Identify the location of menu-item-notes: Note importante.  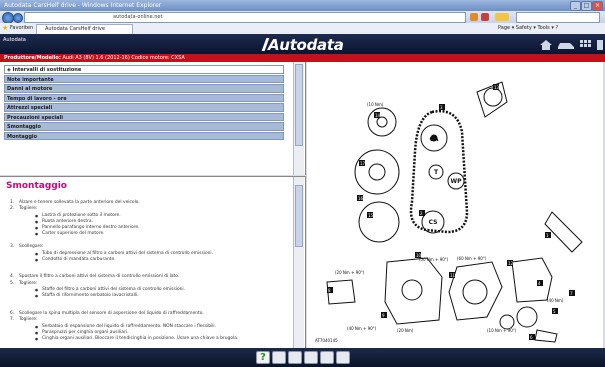
(144, 78).